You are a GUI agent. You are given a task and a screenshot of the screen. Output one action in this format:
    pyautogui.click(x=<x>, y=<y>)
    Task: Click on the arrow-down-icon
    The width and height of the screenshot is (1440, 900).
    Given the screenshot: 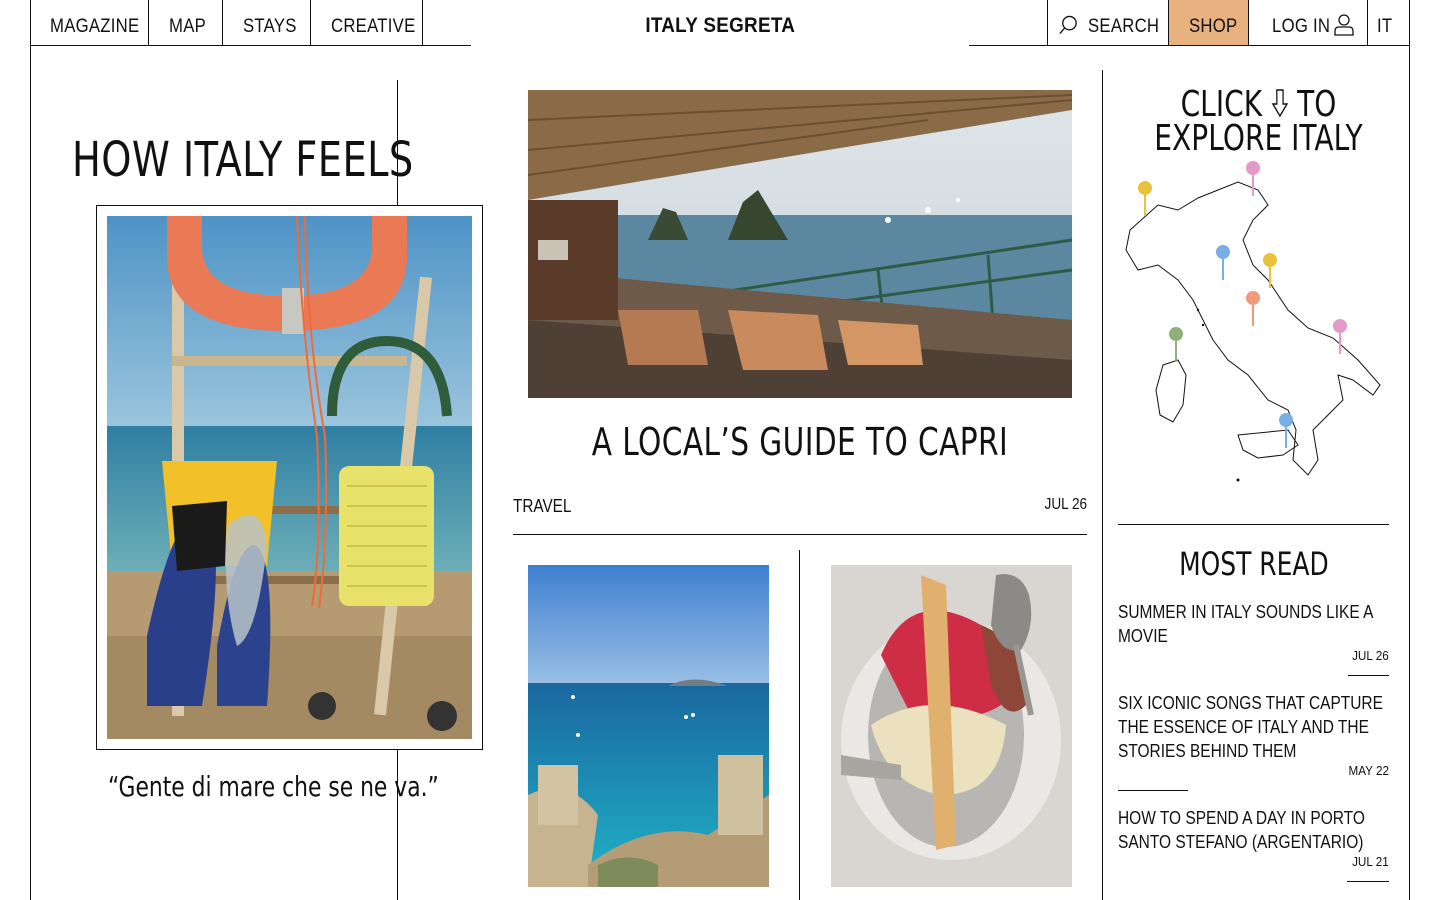 What is the action you would take?
    pyautogui.click(x=1279, y=103)
    